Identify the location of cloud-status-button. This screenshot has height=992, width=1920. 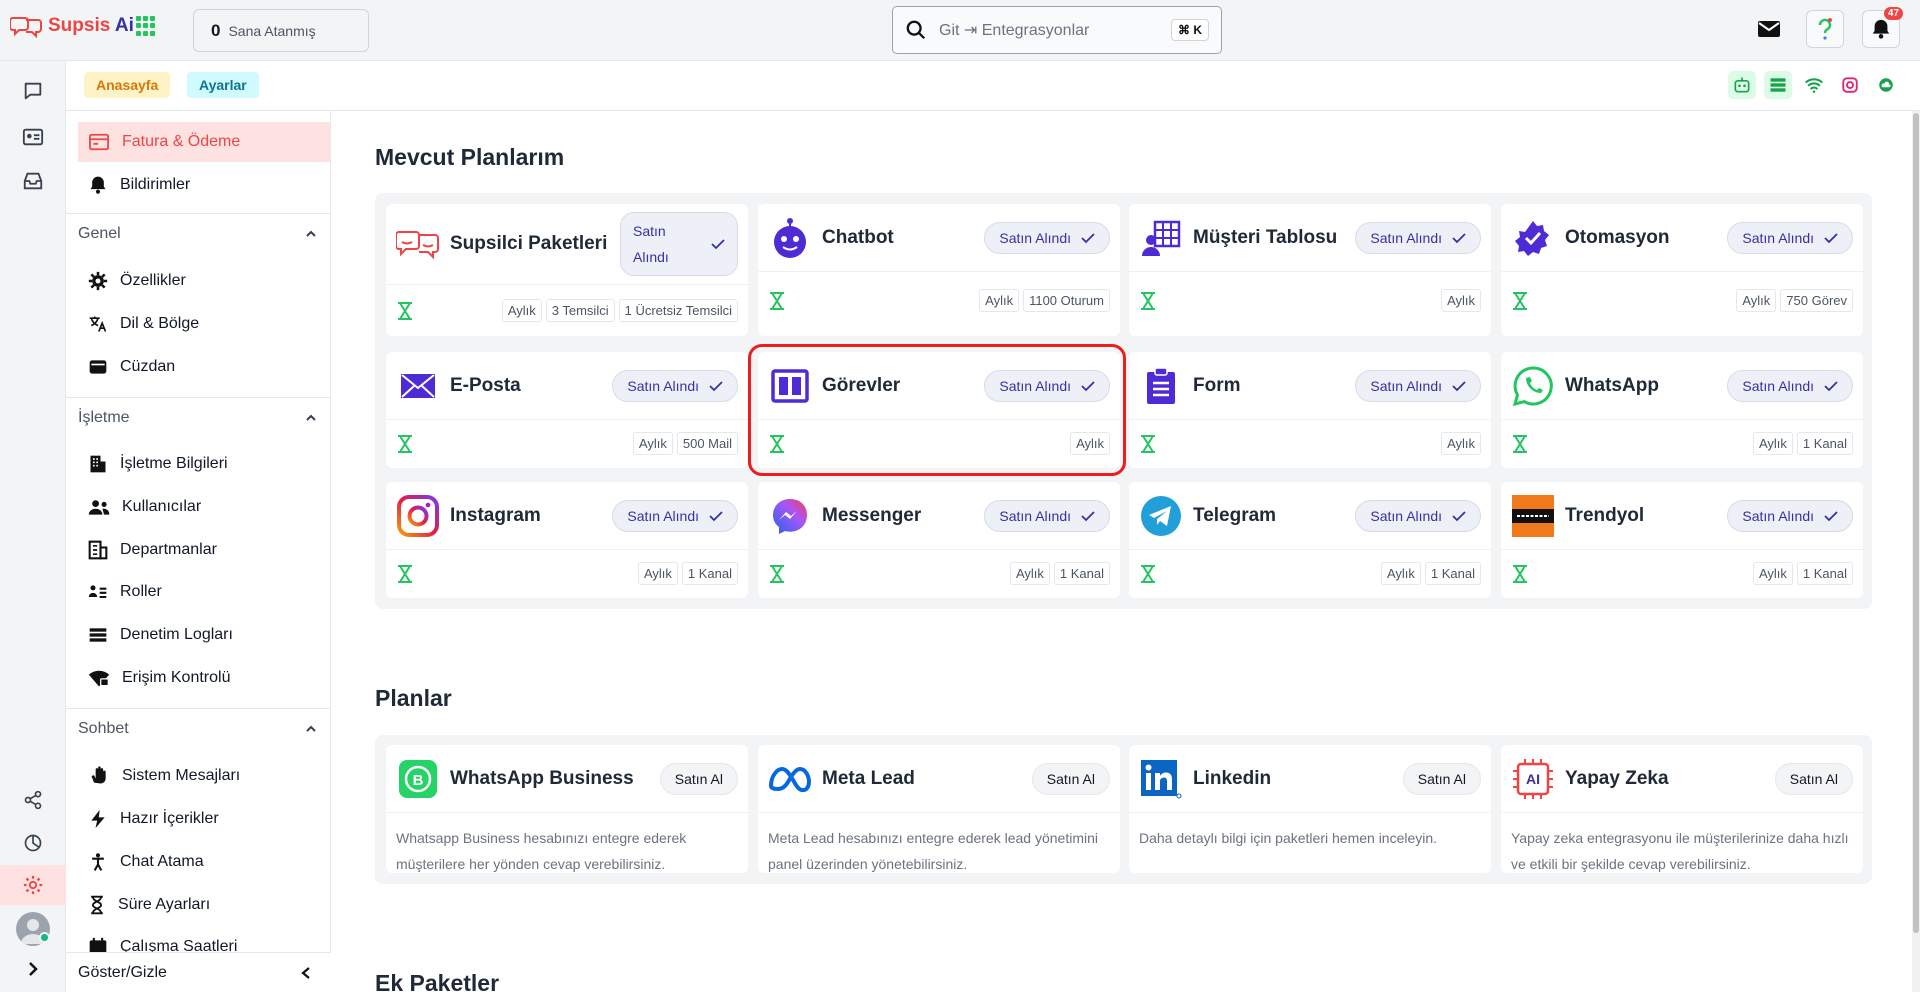
(1886, 85).